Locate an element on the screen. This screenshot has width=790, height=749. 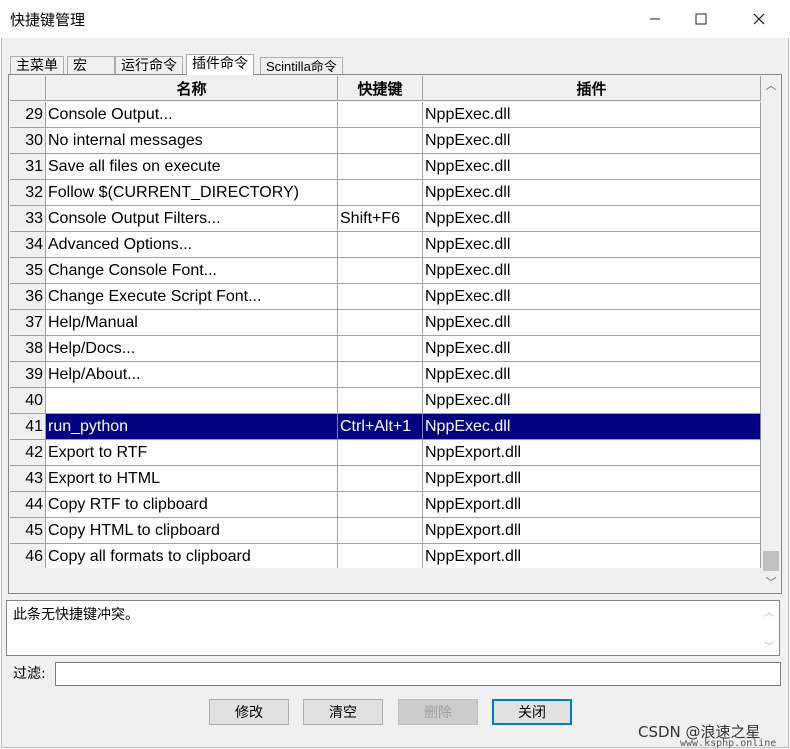
message-scroll-down-icon: ﹀ is located at coordinates (769, 645).